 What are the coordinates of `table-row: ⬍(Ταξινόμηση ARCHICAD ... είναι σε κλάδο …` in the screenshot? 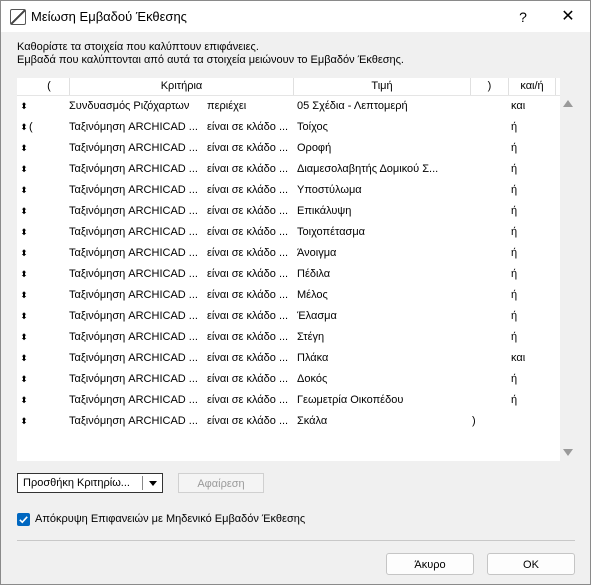 It's located at (288, 127).